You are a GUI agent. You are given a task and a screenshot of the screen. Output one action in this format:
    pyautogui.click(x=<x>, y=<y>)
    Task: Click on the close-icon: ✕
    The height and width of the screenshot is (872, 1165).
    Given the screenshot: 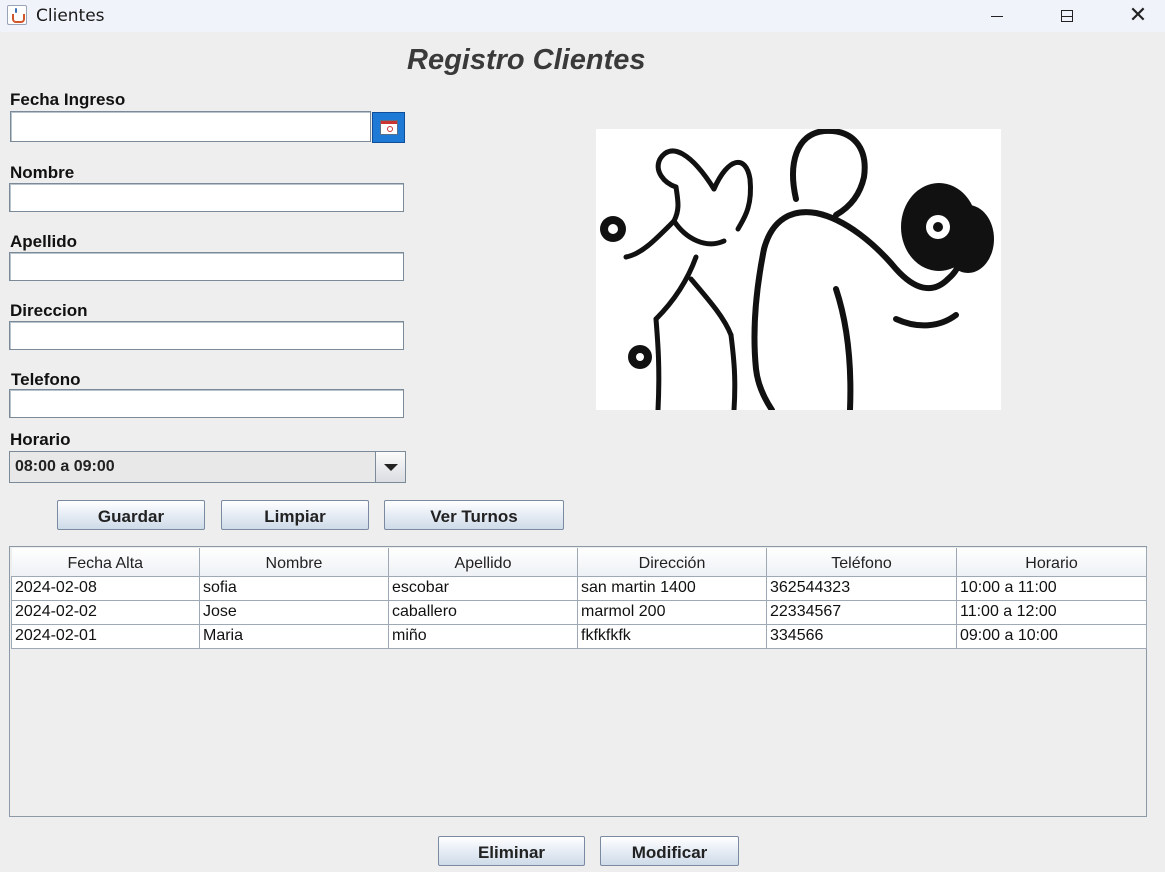 What is the action you would take?
    pyautogui.click(x=1138, y=15)
    